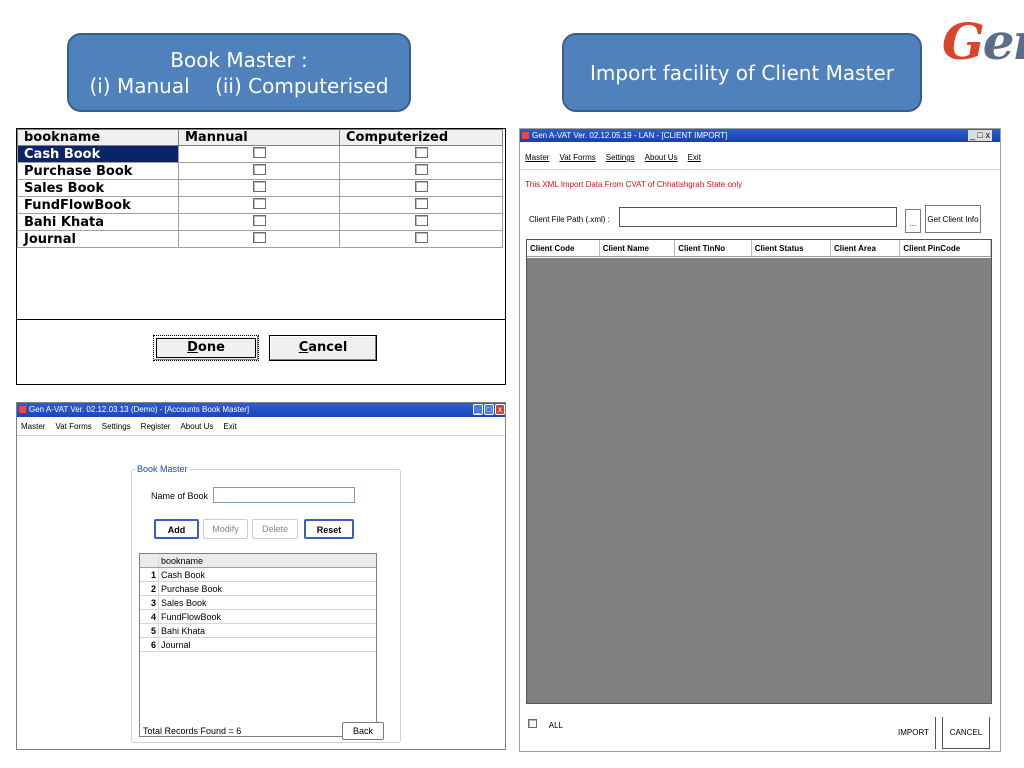  What do you see at coordinates (149, 616) in the screenshot?
I see `row-number: 4` at bounding box center [149, 616].